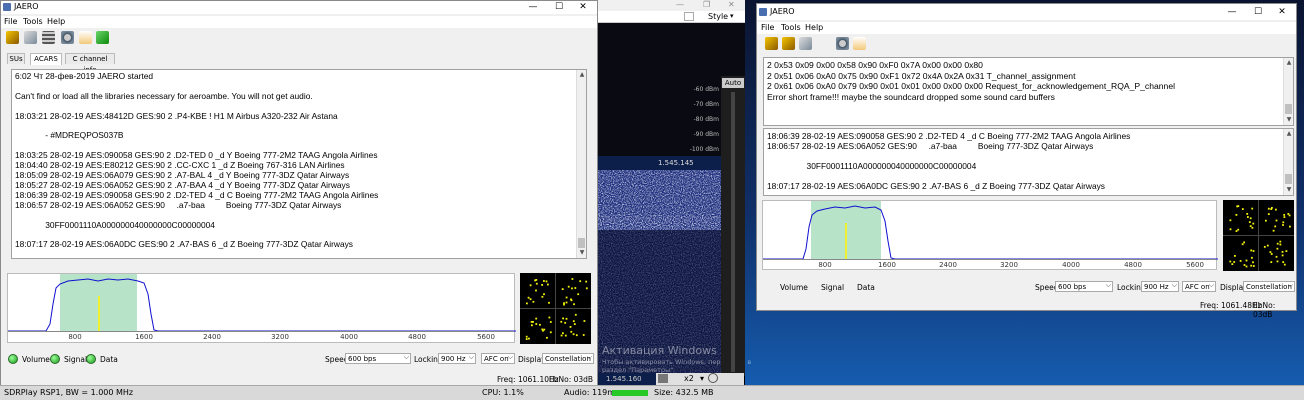  Describe the element at coordinates (55, 359) in the screenshot. I see `signal-led` at that location.